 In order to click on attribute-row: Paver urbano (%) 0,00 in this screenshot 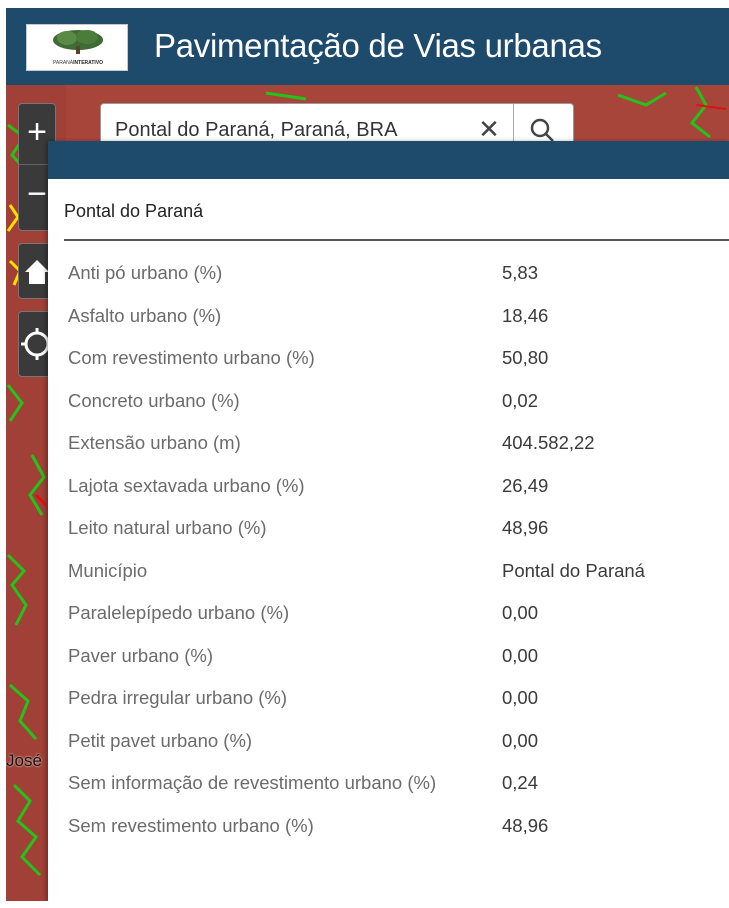, I will do `click(356, 656)`.